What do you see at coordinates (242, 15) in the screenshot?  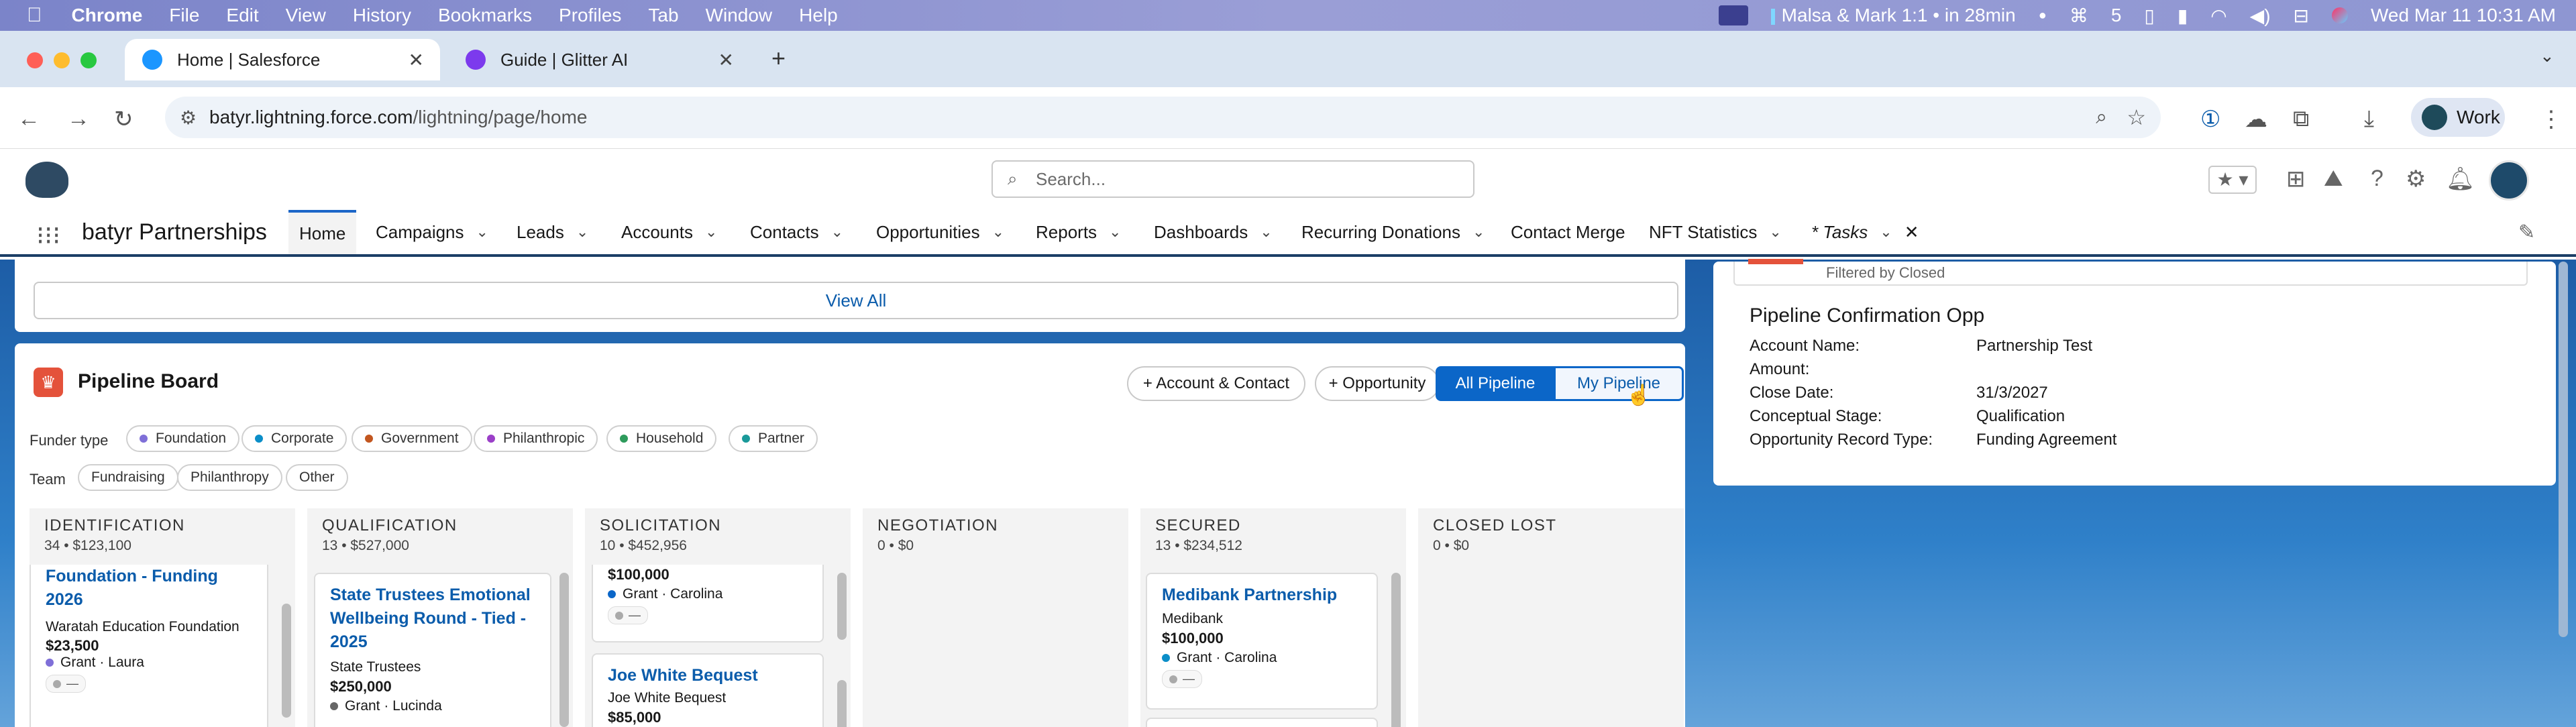 I see `menu-edit: Edit` at bounding box center [242, 15].